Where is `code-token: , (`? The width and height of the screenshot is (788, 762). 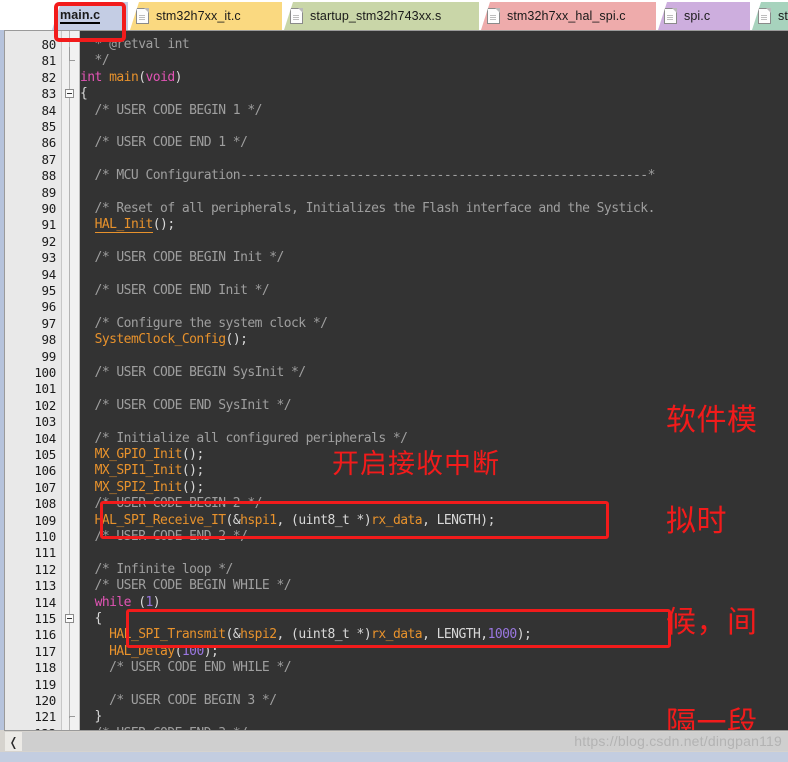 code-token: , ( is located at coordinates (287, 520).